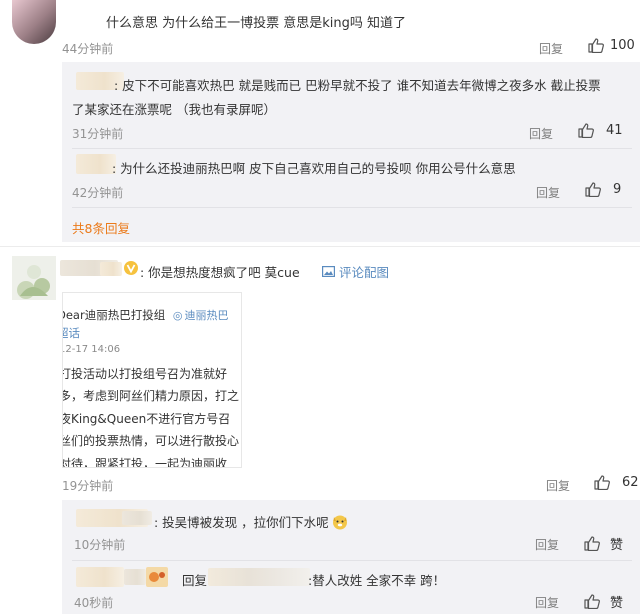 Image resolution: width=640 pixels, height=614 pixels. I want to click on more-replies-link: 共8条回复, so click(101, 227).